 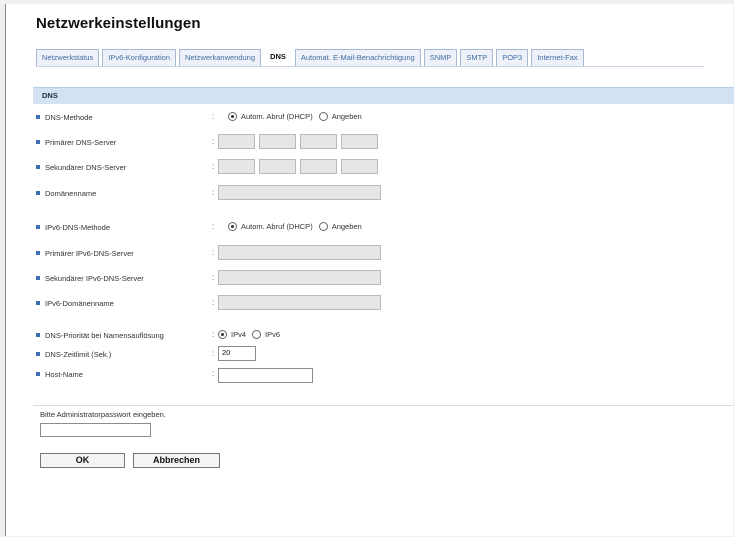 What do you see at coordinates (232, 116) in the screenshot?
I see `dns-method-auto-radio` at bounding box center [232, 116].